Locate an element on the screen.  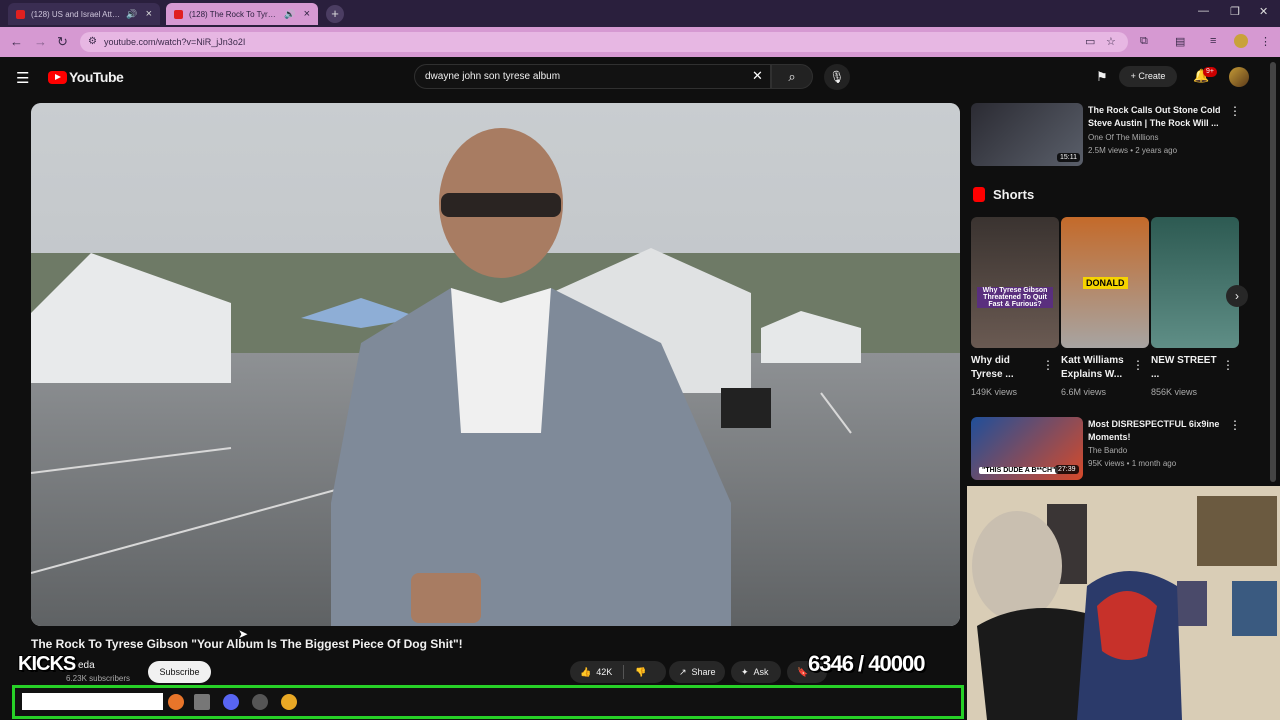
logo-text: YouTube is located at coordinates (96, 77).